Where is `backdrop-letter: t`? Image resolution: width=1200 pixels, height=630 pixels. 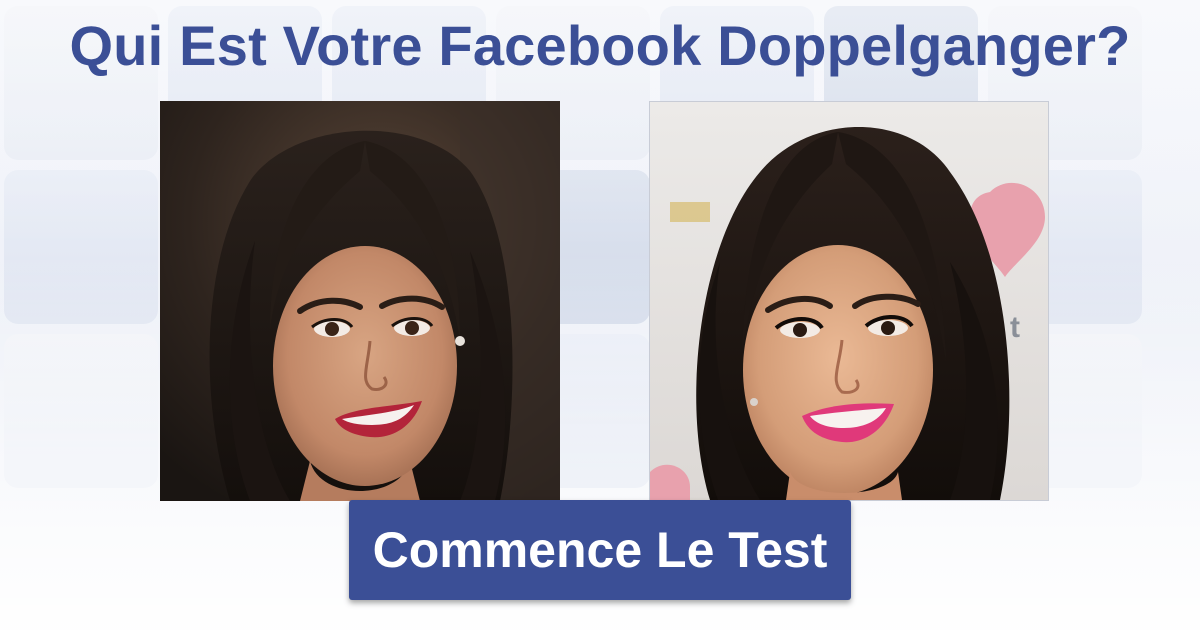
backdrop-letter: t is located at coordinates (1015, 327).